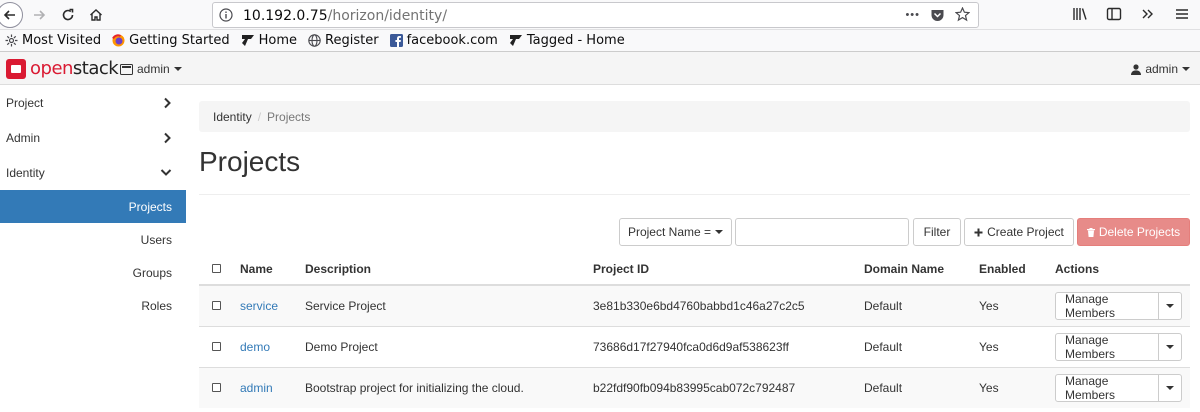 This screenshot has width=1200, height=412. I want to click on row-select-cell, so click(215, 387).